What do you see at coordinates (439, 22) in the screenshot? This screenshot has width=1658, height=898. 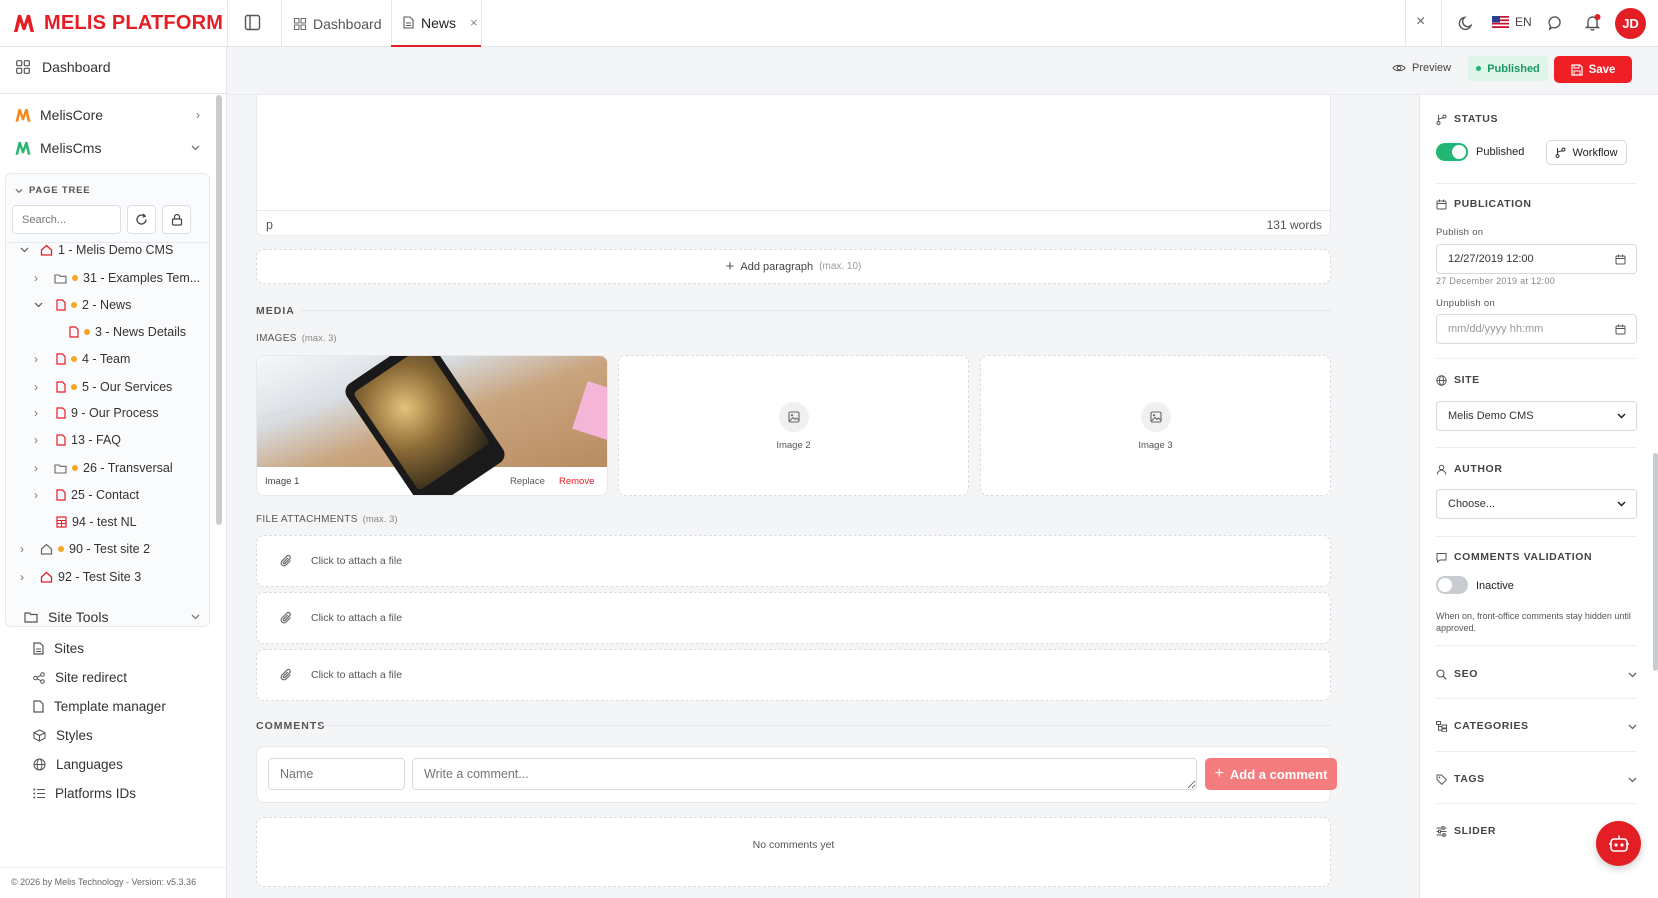 I see `tab-label: News` at bounding box center [439, 22].